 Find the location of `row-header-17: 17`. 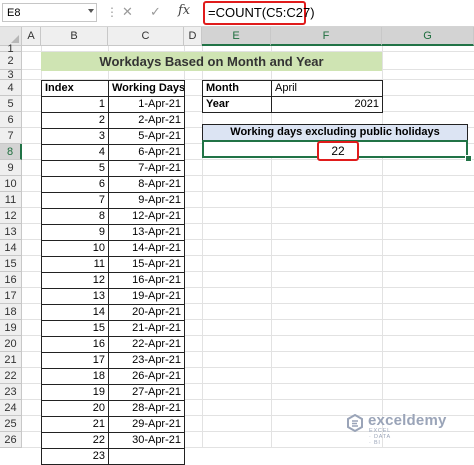

row-header-17: 17 is located at coordinates (11, 296).